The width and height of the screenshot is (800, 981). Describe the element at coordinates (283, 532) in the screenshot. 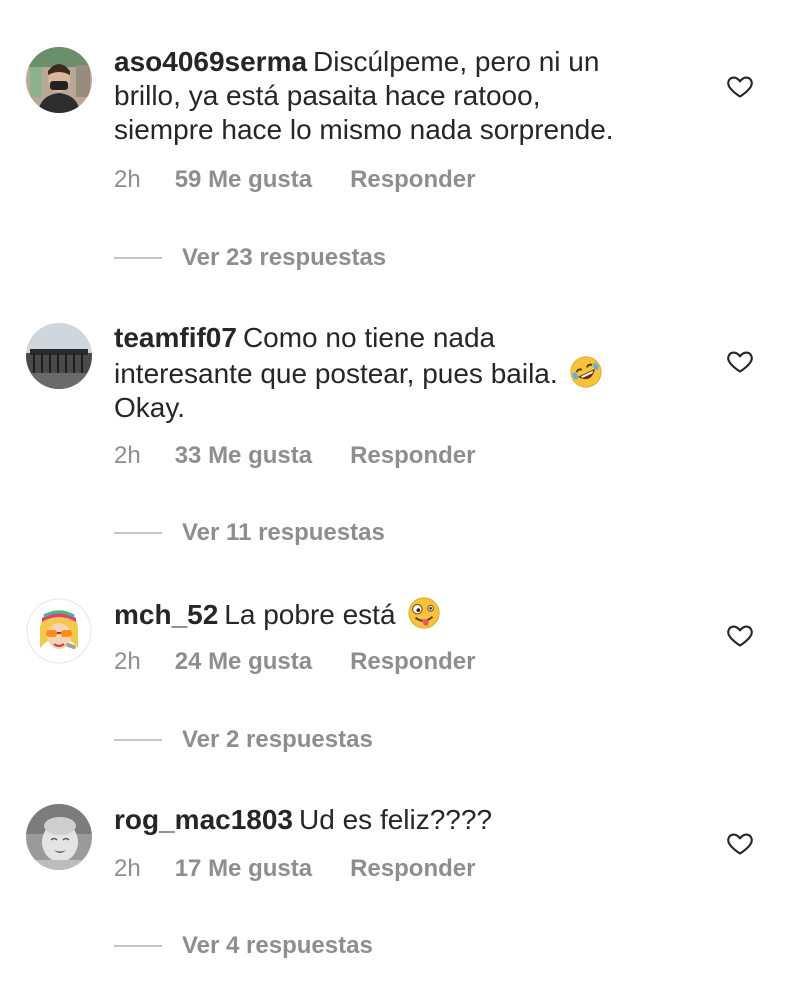

I see `view-replies-label: Ver 11 respuestas` at that location.